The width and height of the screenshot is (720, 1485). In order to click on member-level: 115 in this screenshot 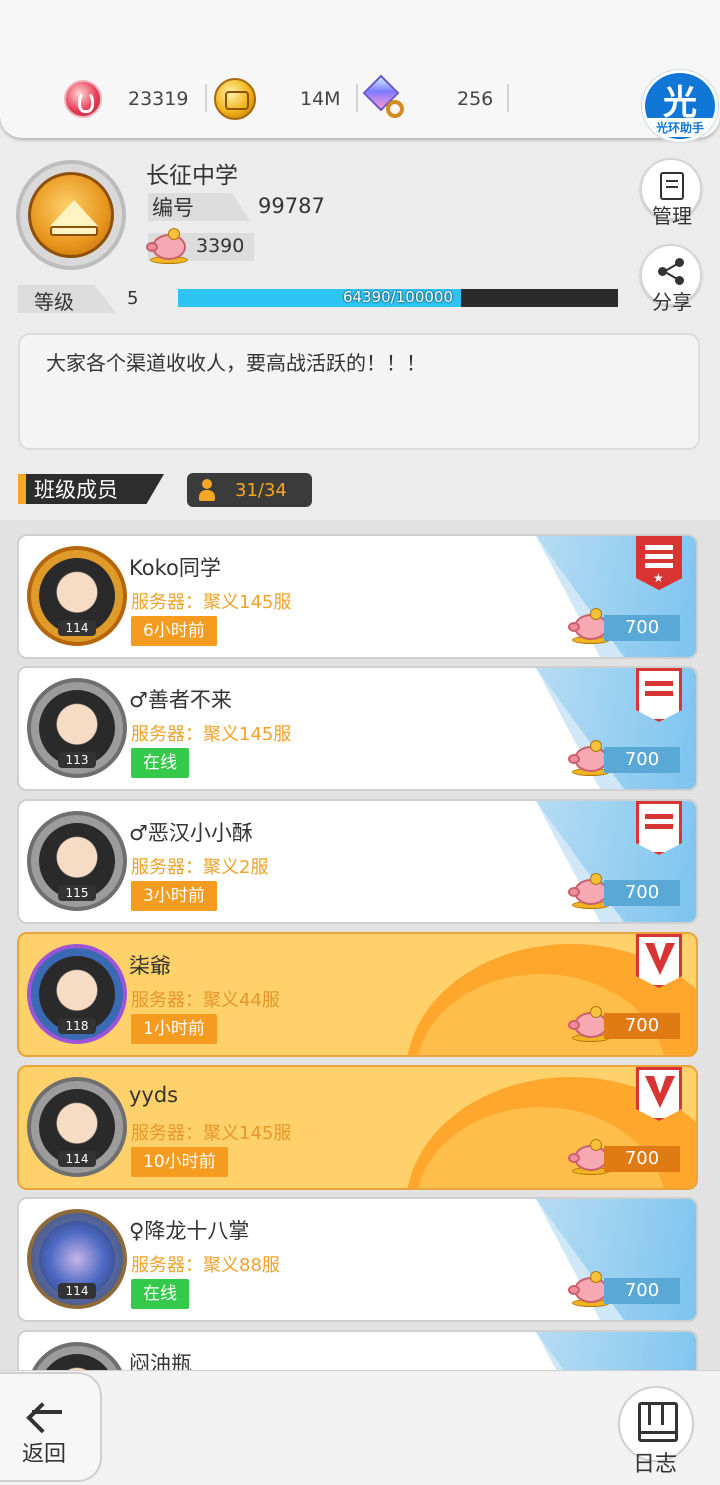, I will do `click(77, 893)`.